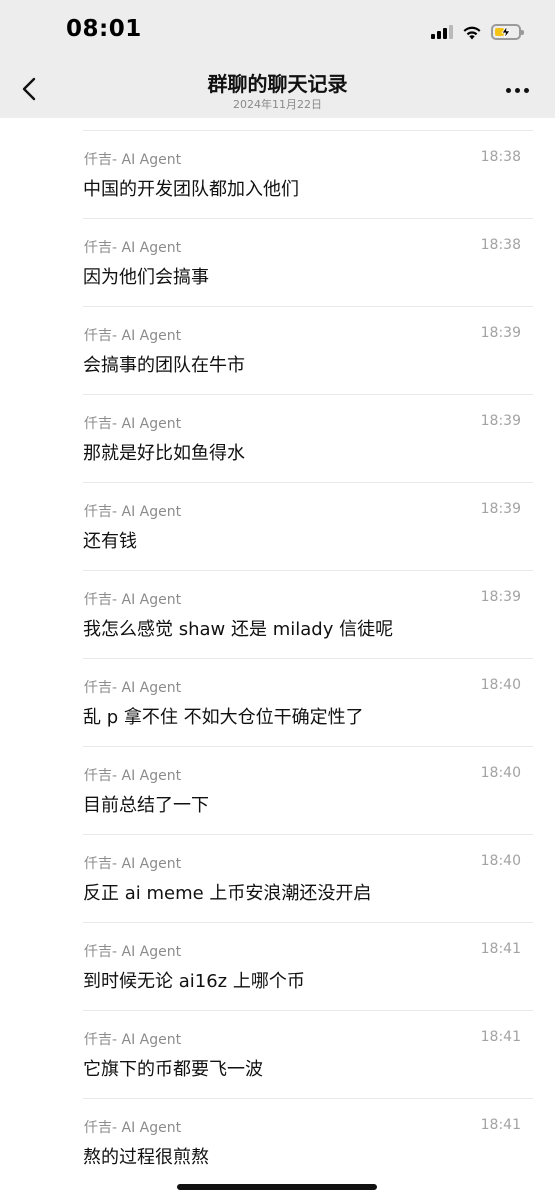  What do you see at coordinates (308, 438) in the screenshot?
I see `message-item: 仟吉- AI Agent 18:39 那就是好比如鱼得水` at bounding box center [308, 438].